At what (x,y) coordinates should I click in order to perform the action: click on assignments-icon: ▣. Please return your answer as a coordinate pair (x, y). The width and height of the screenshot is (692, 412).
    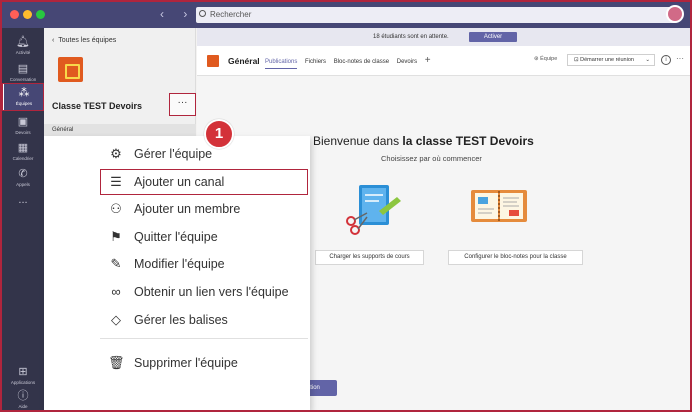
    Looking at the image, I should click on (23, 122).